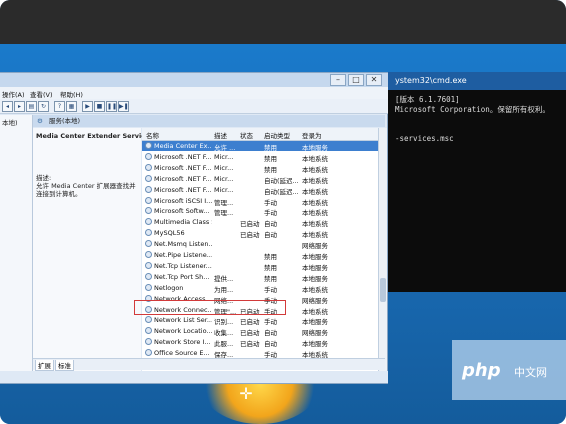  Describe the element at coordinates (382, 253) in the screenshot. I see `vertical-scrollbar` at that location.